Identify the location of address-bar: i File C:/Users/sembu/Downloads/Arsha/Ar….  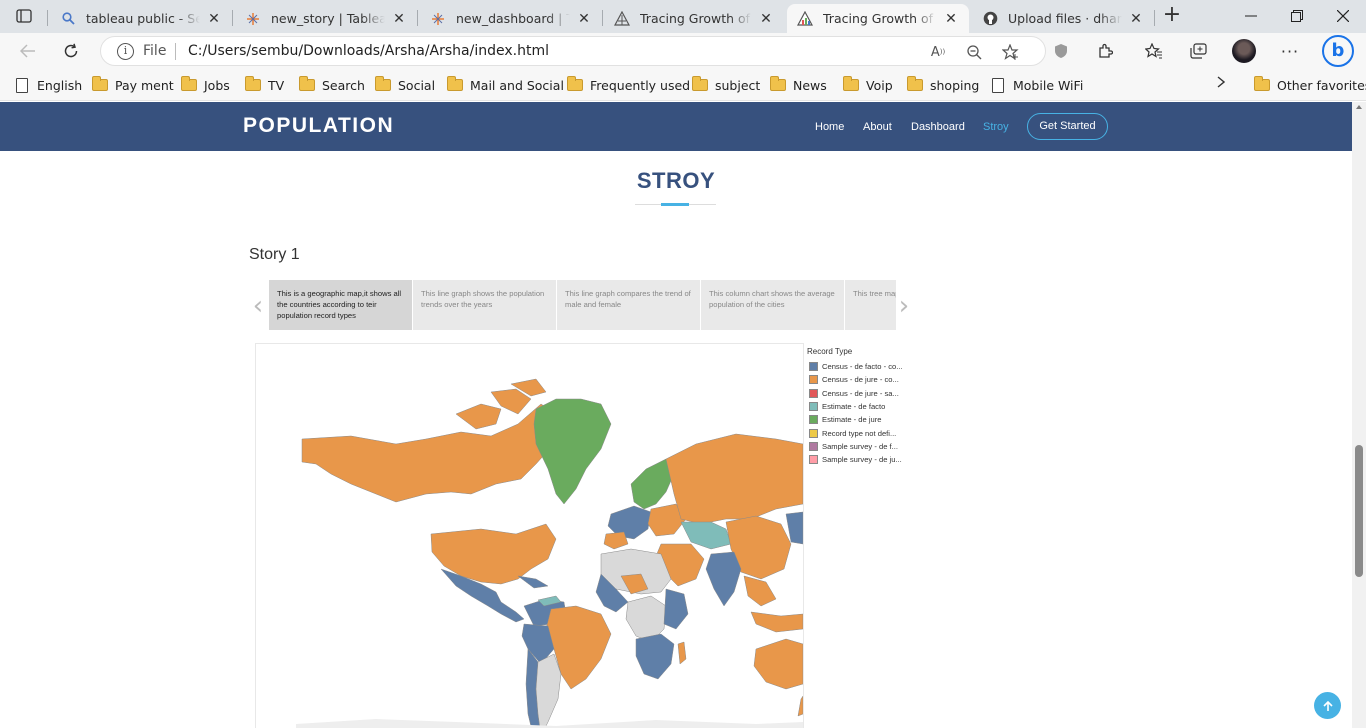
(573, 51).